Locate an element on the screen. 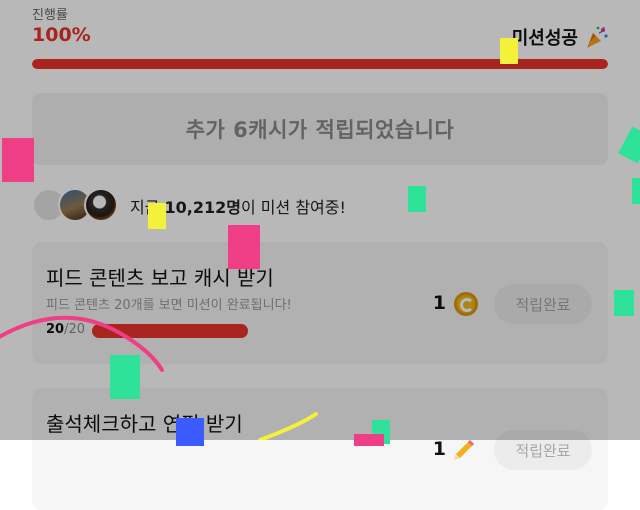  confetti-ribbon is located at coordinates (159, 377).